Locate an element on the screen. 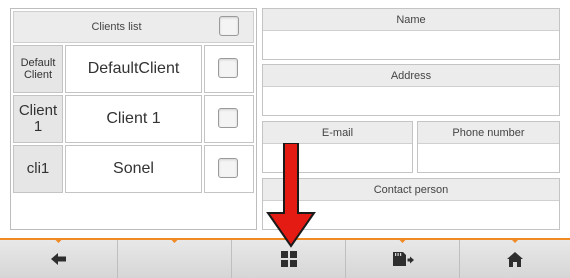 The height and width of the screenshot is (278, 570). contact-person-field: Contact person is located at coordinates (411, 204).